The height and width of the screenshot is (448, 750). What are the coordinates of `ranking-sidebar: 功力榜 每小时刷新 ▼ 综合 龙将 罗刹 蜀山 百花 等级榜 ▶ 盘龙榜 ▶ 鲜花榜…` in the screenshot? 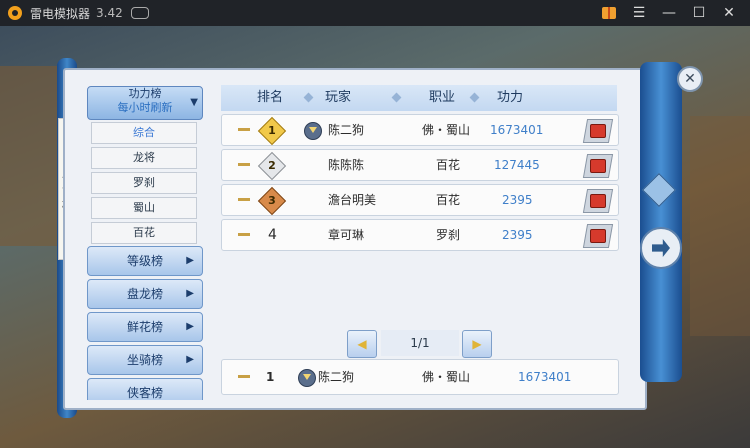 It's located at (144, 240).